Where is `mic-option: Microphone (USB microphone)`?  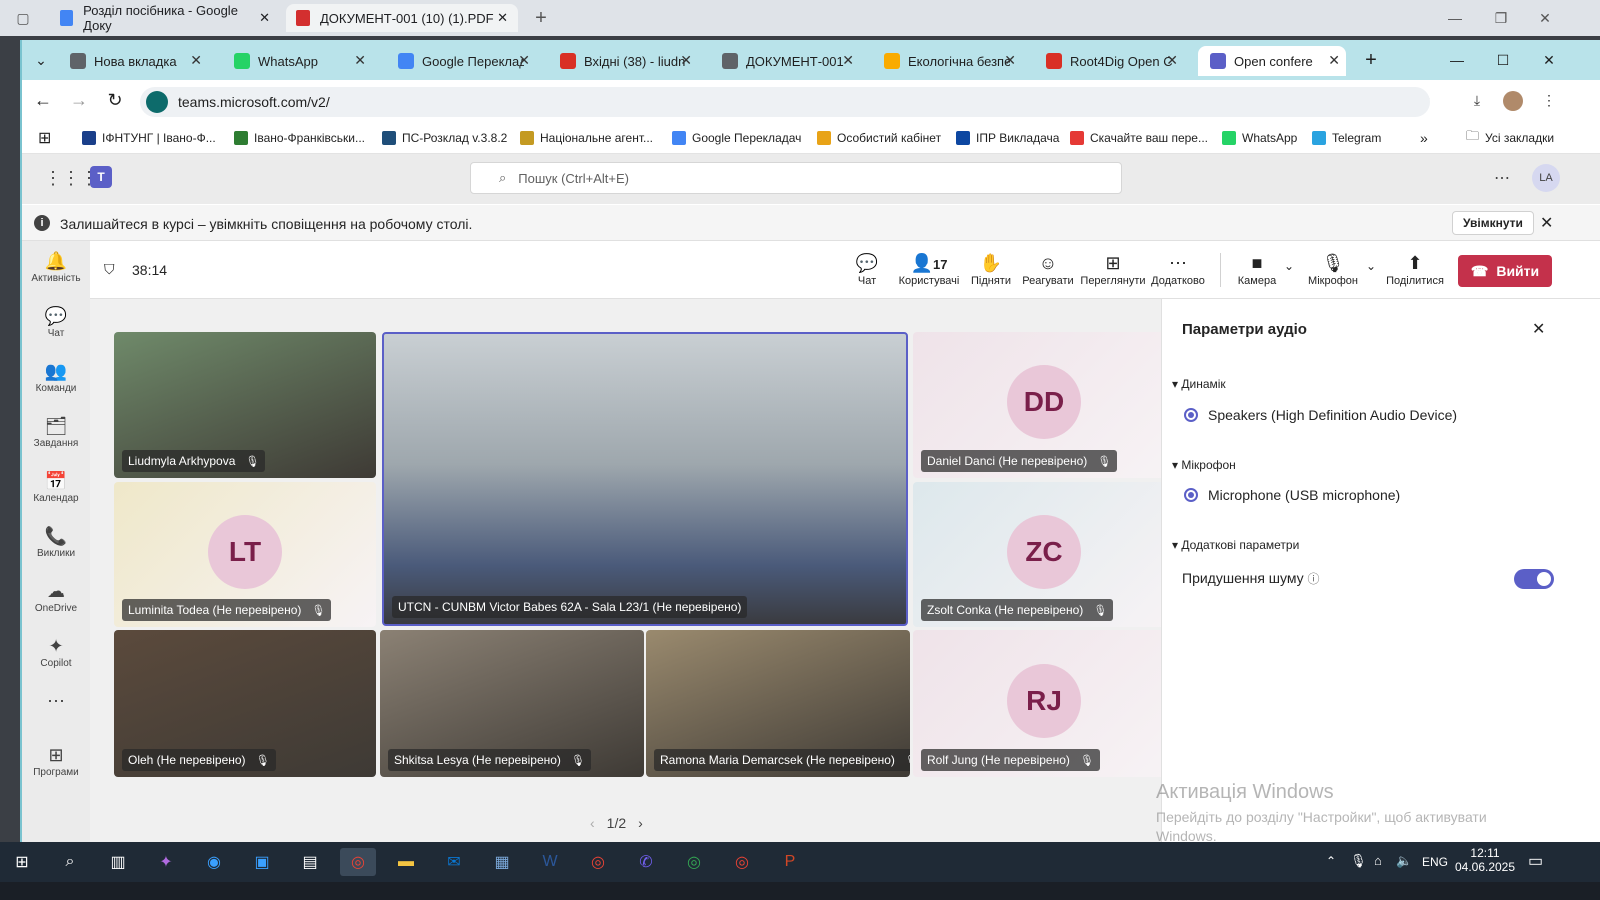
mic-option: Microphone (USB microphone) is located at coordinates (1304, 495).